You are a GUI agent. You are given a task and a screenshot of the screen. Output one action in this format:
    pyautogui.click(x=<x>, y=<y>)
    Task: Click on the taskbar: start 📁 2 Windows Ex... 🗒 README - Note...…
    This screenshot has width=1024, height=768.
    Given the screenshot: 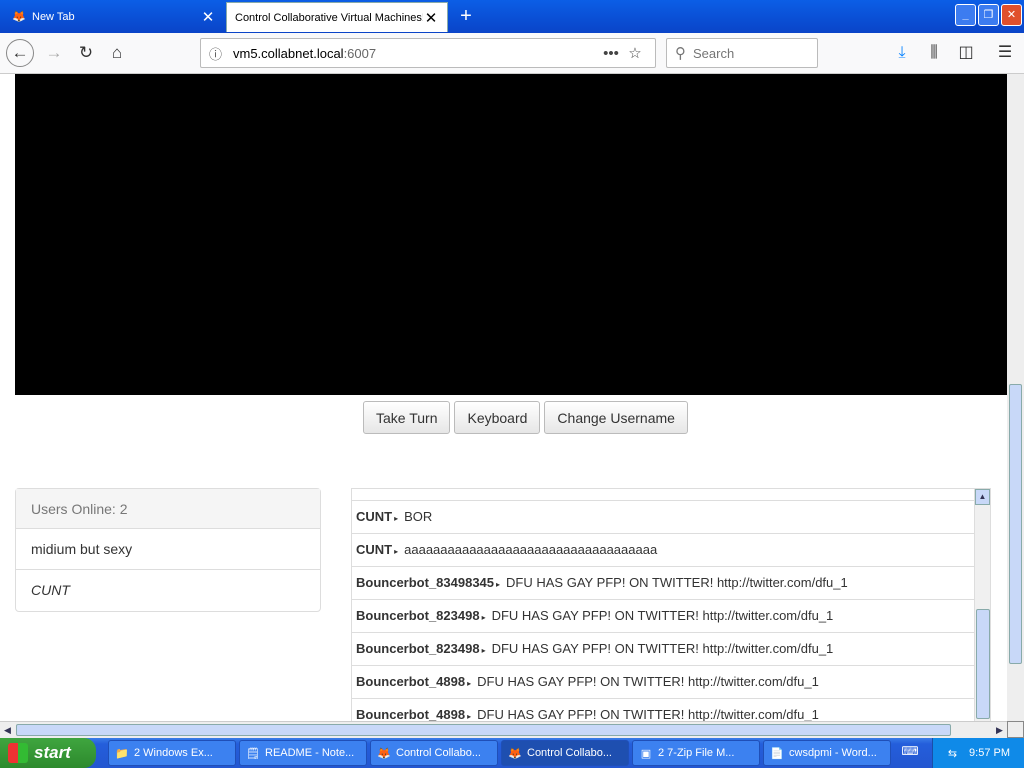 What is the action you would take?
    pyautogui.click(x=512, y=753)
    